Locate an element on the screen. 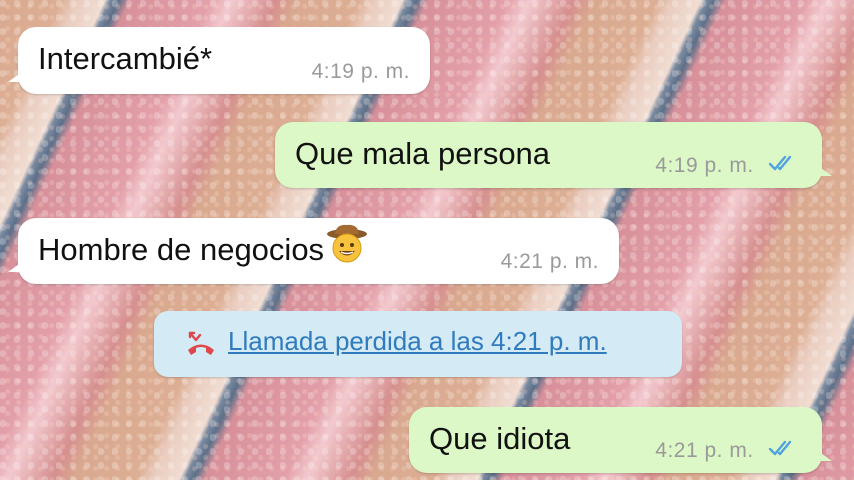  missed-call-notice: Llamada perdida a las 4:21 p. m. is located at coordinates (418, 344).